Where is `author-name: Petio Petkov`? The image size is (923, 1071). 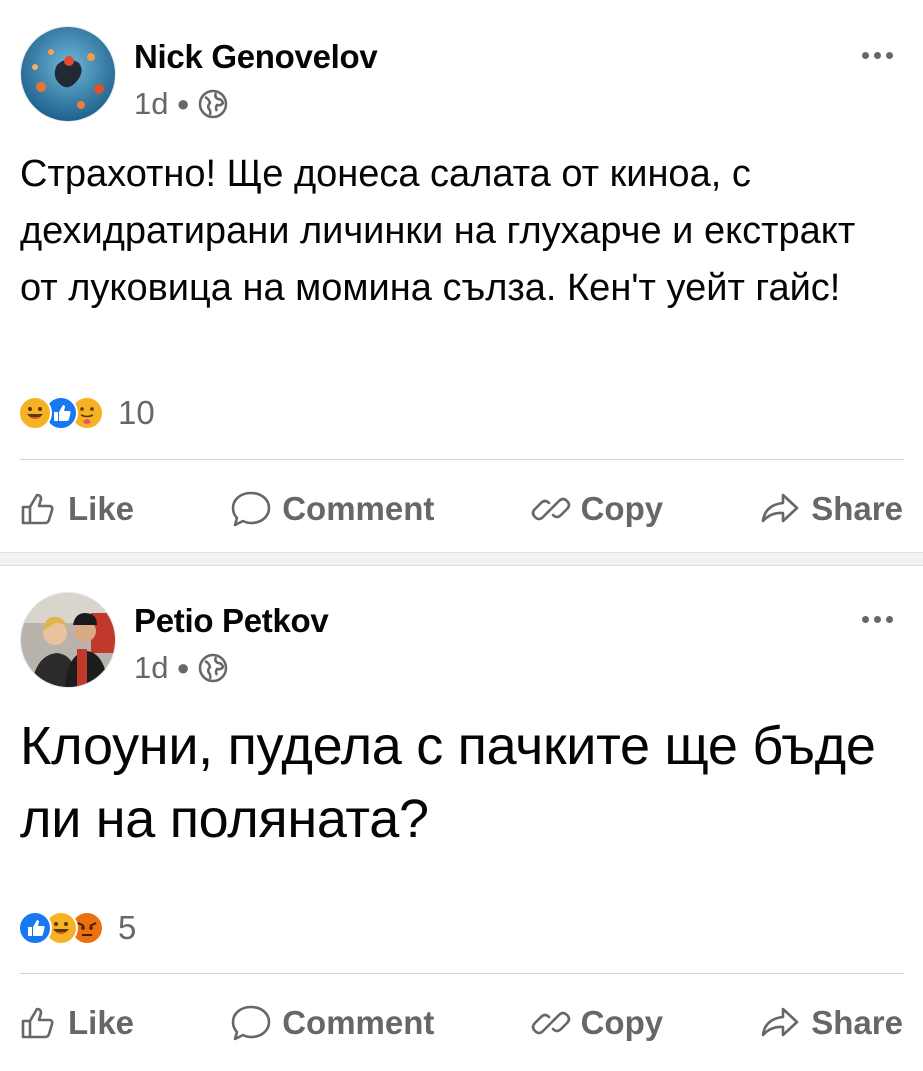 author-name: Petio Petkov is located at coordinates (231, 621).